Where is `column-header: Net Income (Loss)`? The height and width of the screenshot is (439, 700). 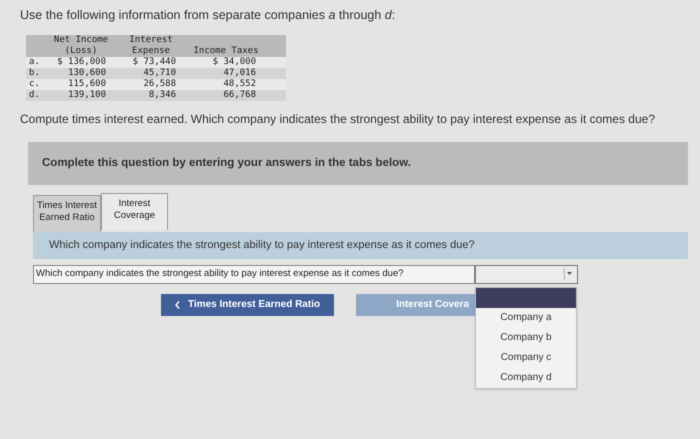
column-header: Net Income (Loss) is located at coordinates (81, 45).